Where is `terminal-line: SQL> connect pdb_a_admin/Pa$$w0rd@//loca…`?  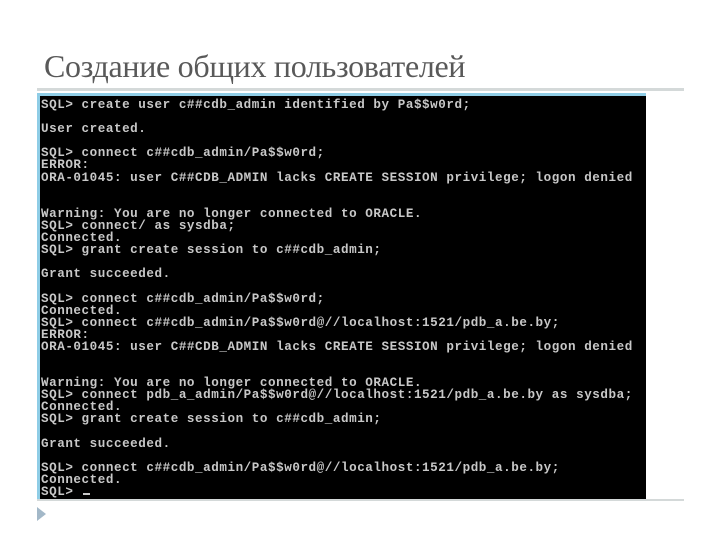
terminal-line: SQL> connect pdb_a_admin/Pa$$w0rd@//loca… is located at coordinates (337, 395).